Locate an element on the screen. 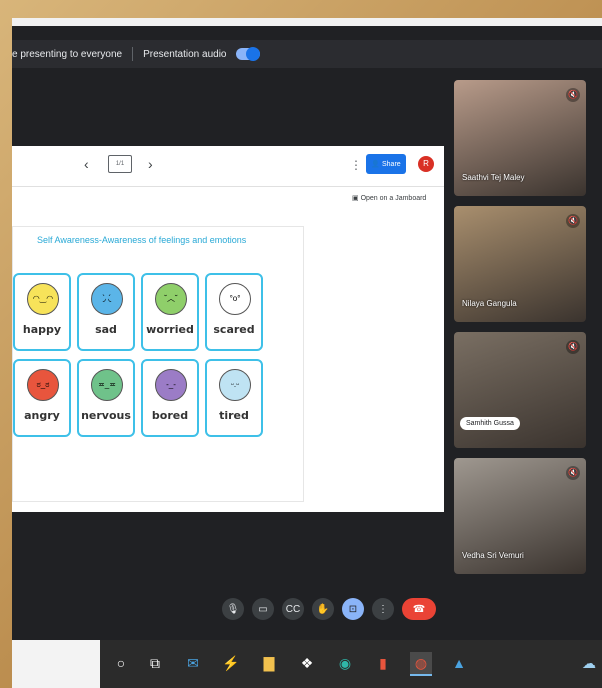  cortana-icon: ○ is located at coordinates (121, 663).